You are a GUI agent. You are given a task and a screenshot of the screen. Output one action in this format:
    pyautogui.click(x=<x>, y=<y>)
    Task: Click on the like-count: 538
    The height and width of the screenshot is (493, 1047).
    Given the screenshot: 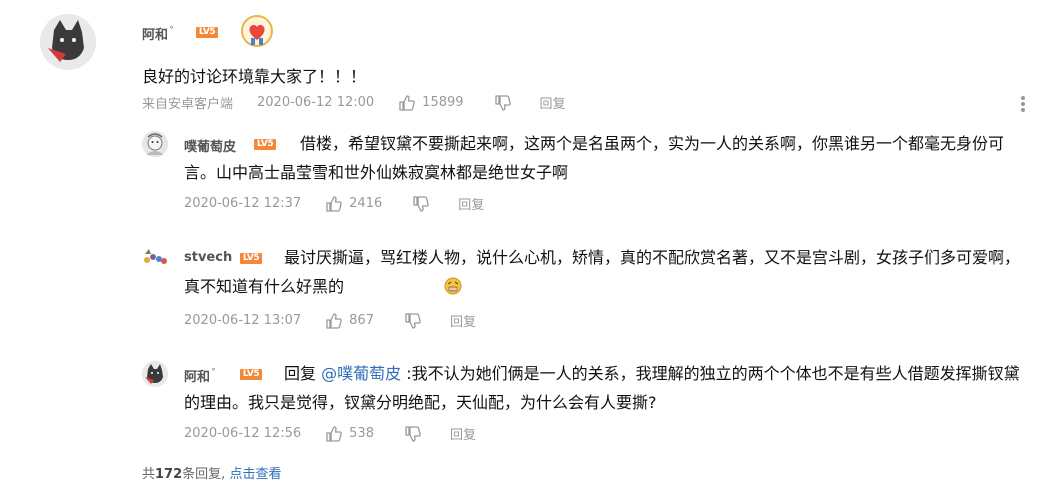 What is the action you would take?
    pyautogui.click(x=361, y=433)
    